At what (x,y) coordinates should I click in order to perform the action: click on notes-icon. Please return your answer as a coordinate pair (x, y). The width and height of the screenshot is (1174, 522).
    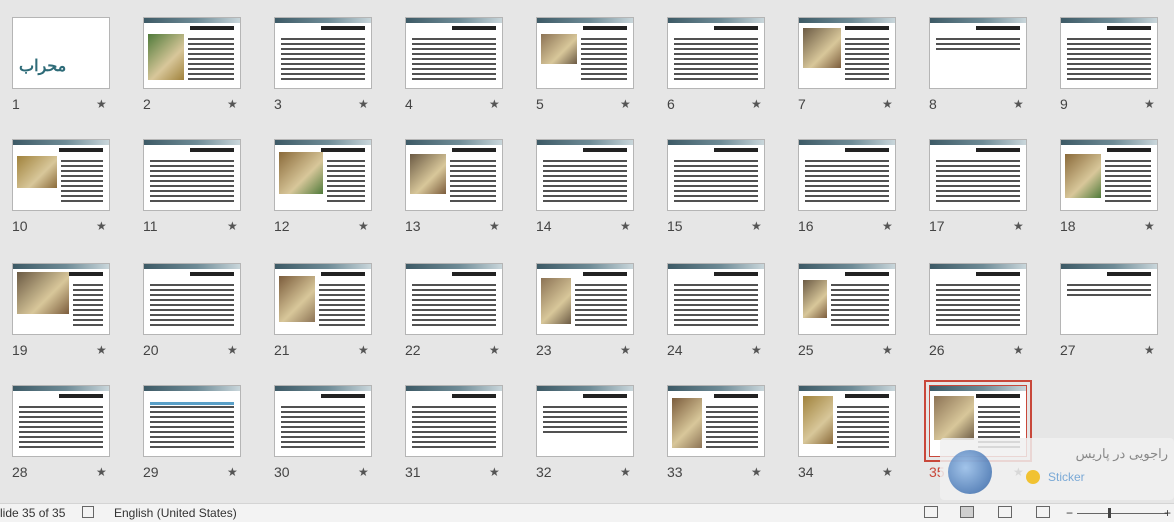
    Looking at the image, I should click on (88, 512).